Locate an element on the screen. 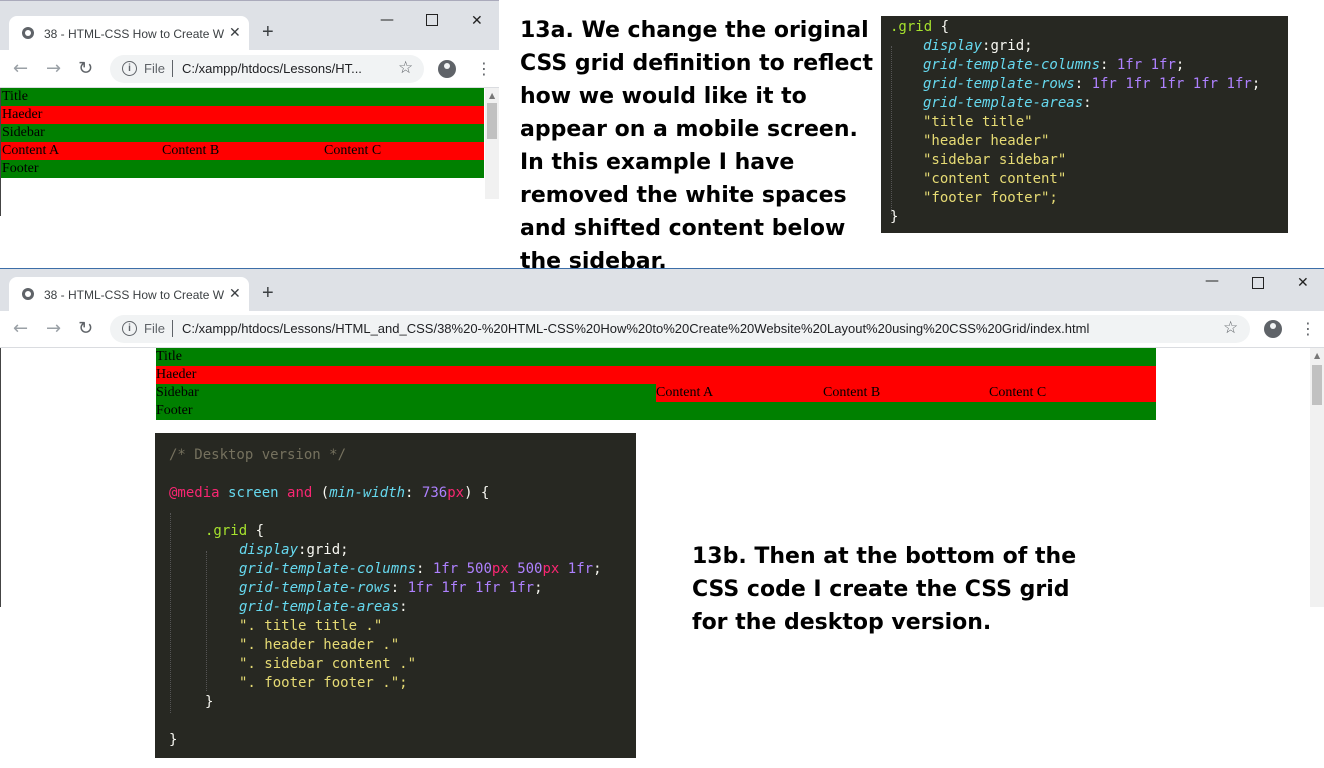  area-line: ". header header ." is located at coordinates (319, 645).